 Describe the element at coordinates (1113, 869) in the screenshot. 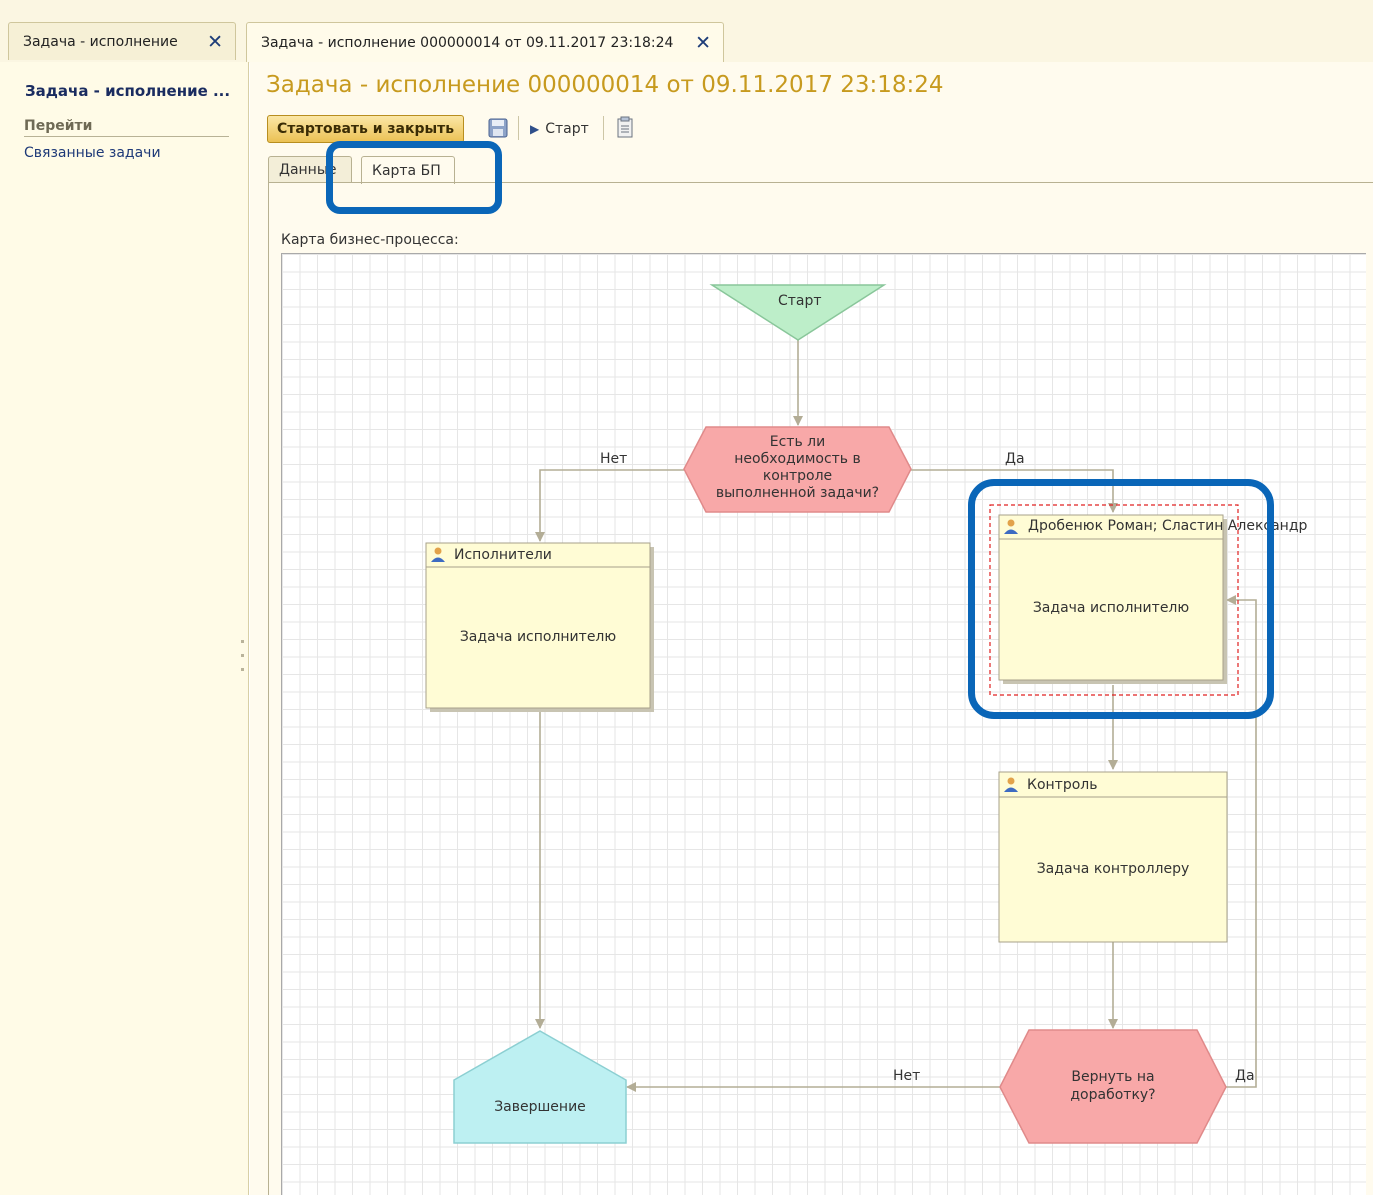

I see `task-body-label: Задача контроллеру` at that location.